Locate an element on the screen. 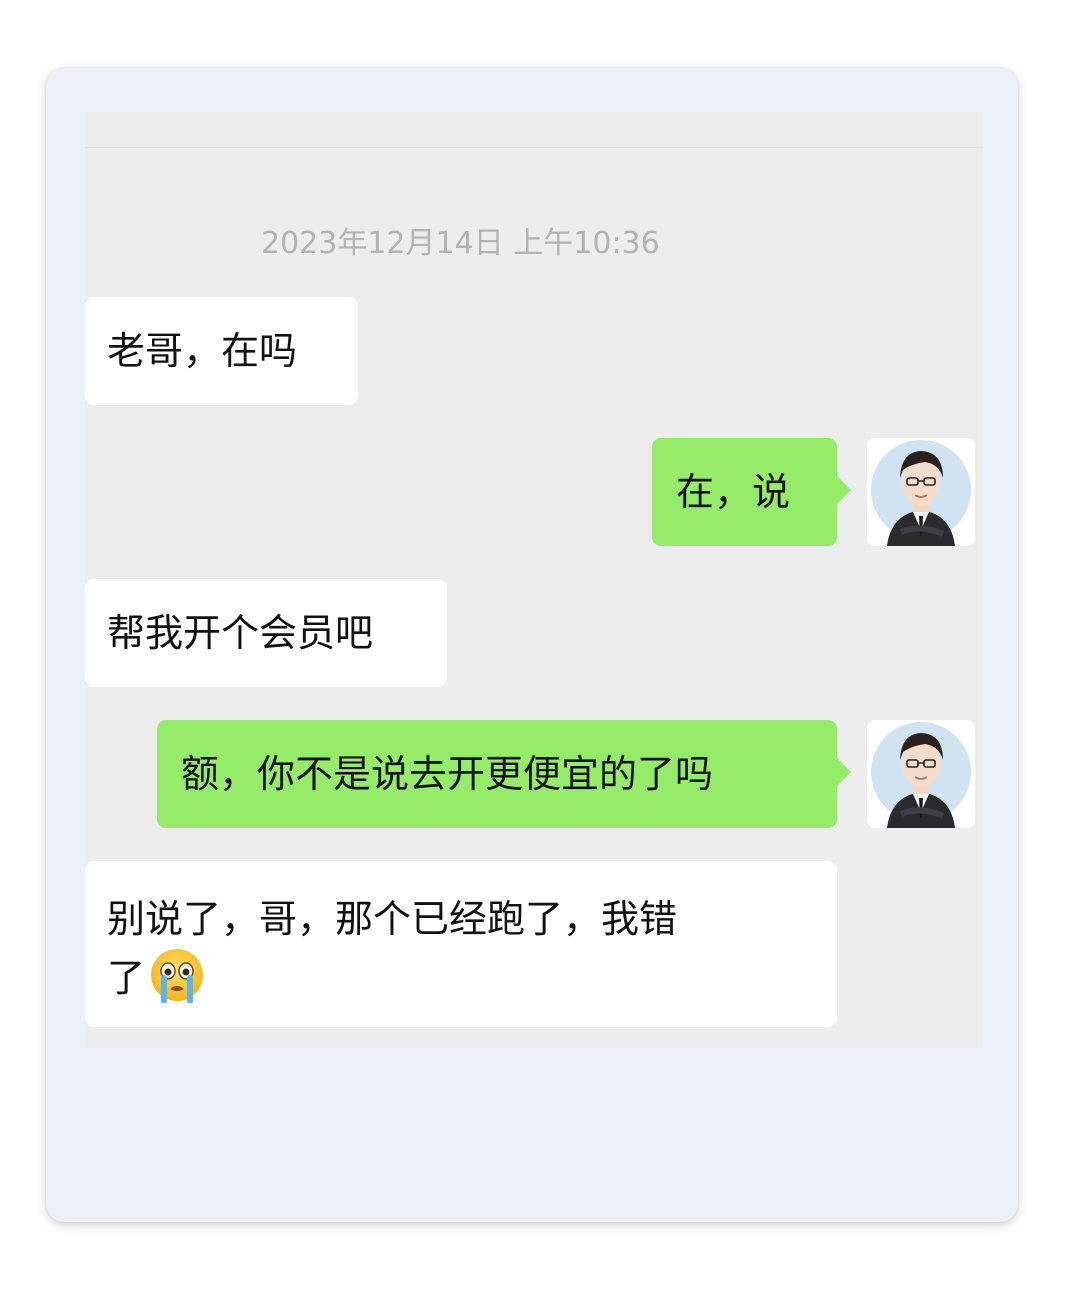  crying-face-emoji-icon is located at coordinates (177, 982).